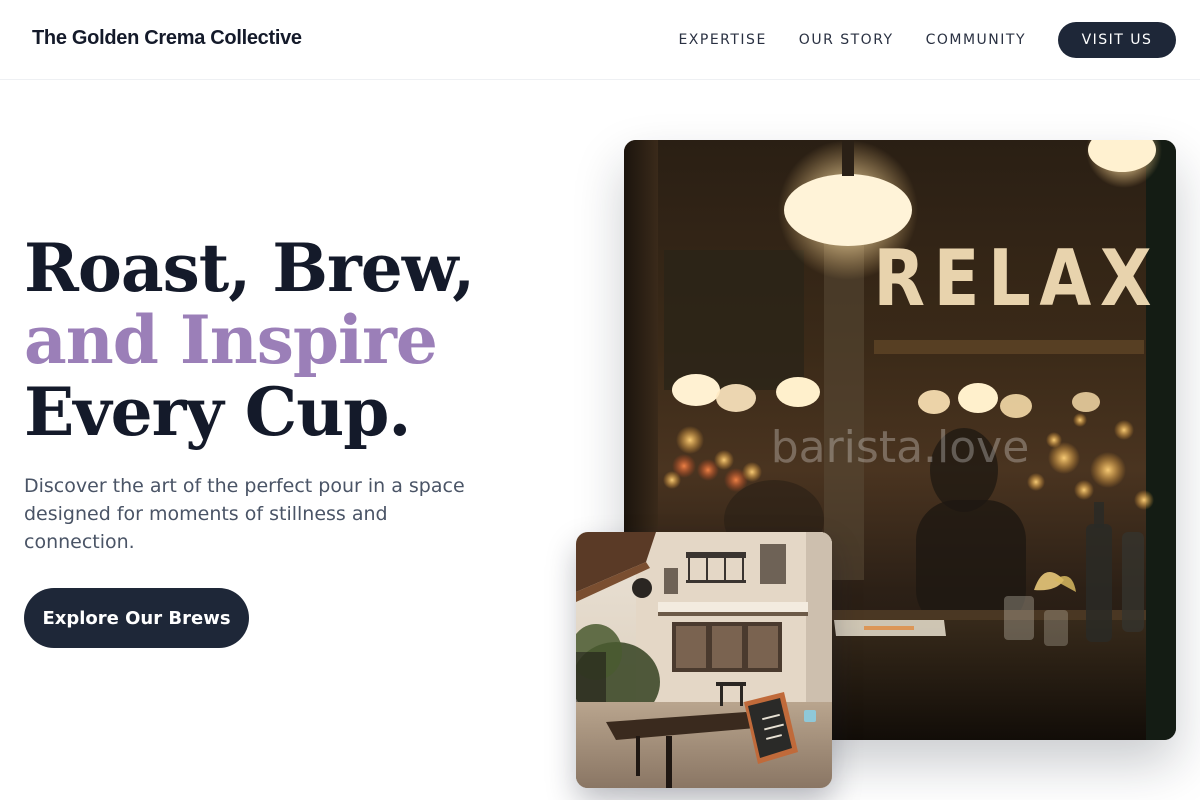 This screenshot has height=800, width=1200. I want to click on explore-brews-button: Explore Our Brews, so click(136, 618).